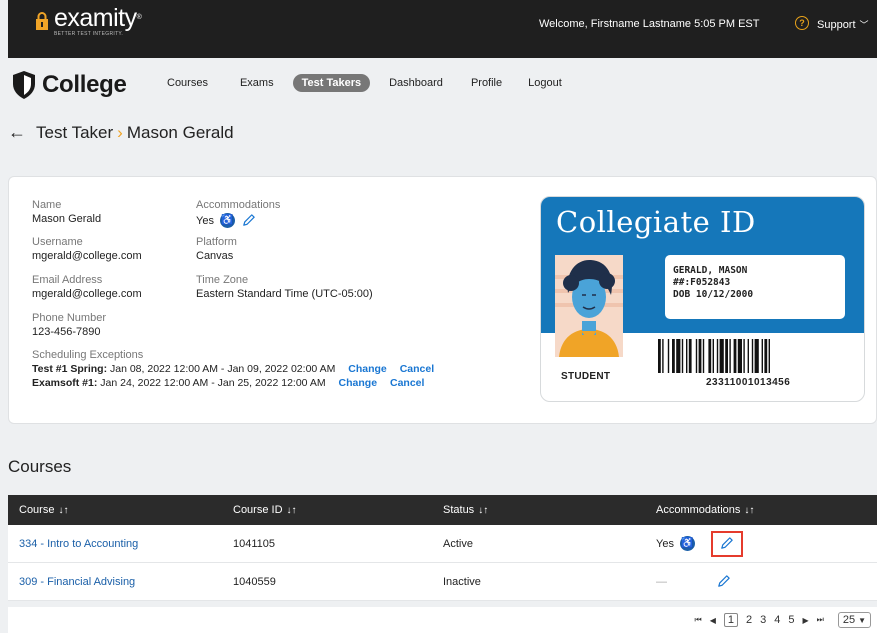 Image resolution: width=877 pixels, height=633 pixels. What do you see at coordinates (656, 222) in the screenshot?
I see `id-card-title: Collegiate ID` at bounding box center [656, 222].